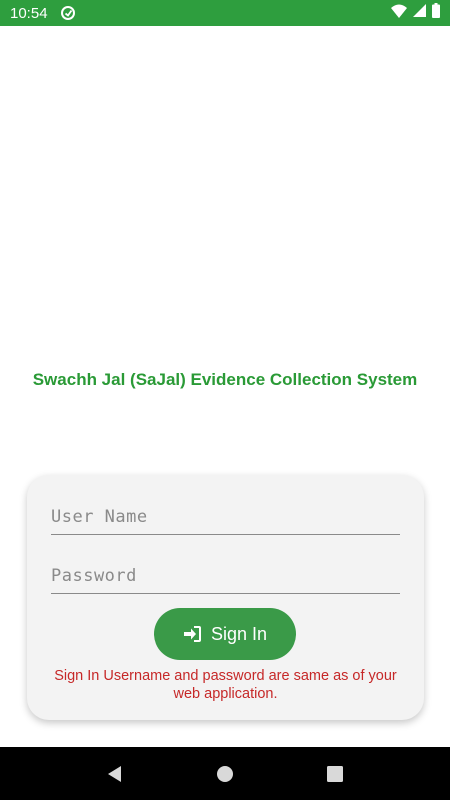  I want to click on home-icon, so click(225, 774).